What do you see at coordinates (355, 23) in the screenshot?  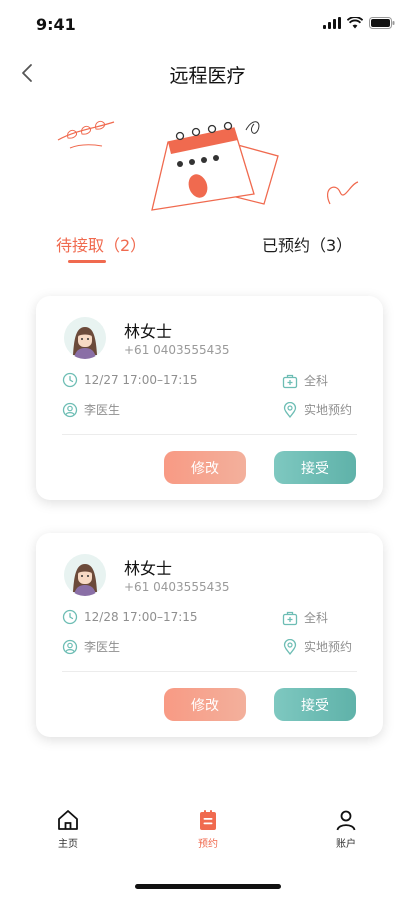 I see `wifi-icon` at bounding box center [355, 23].